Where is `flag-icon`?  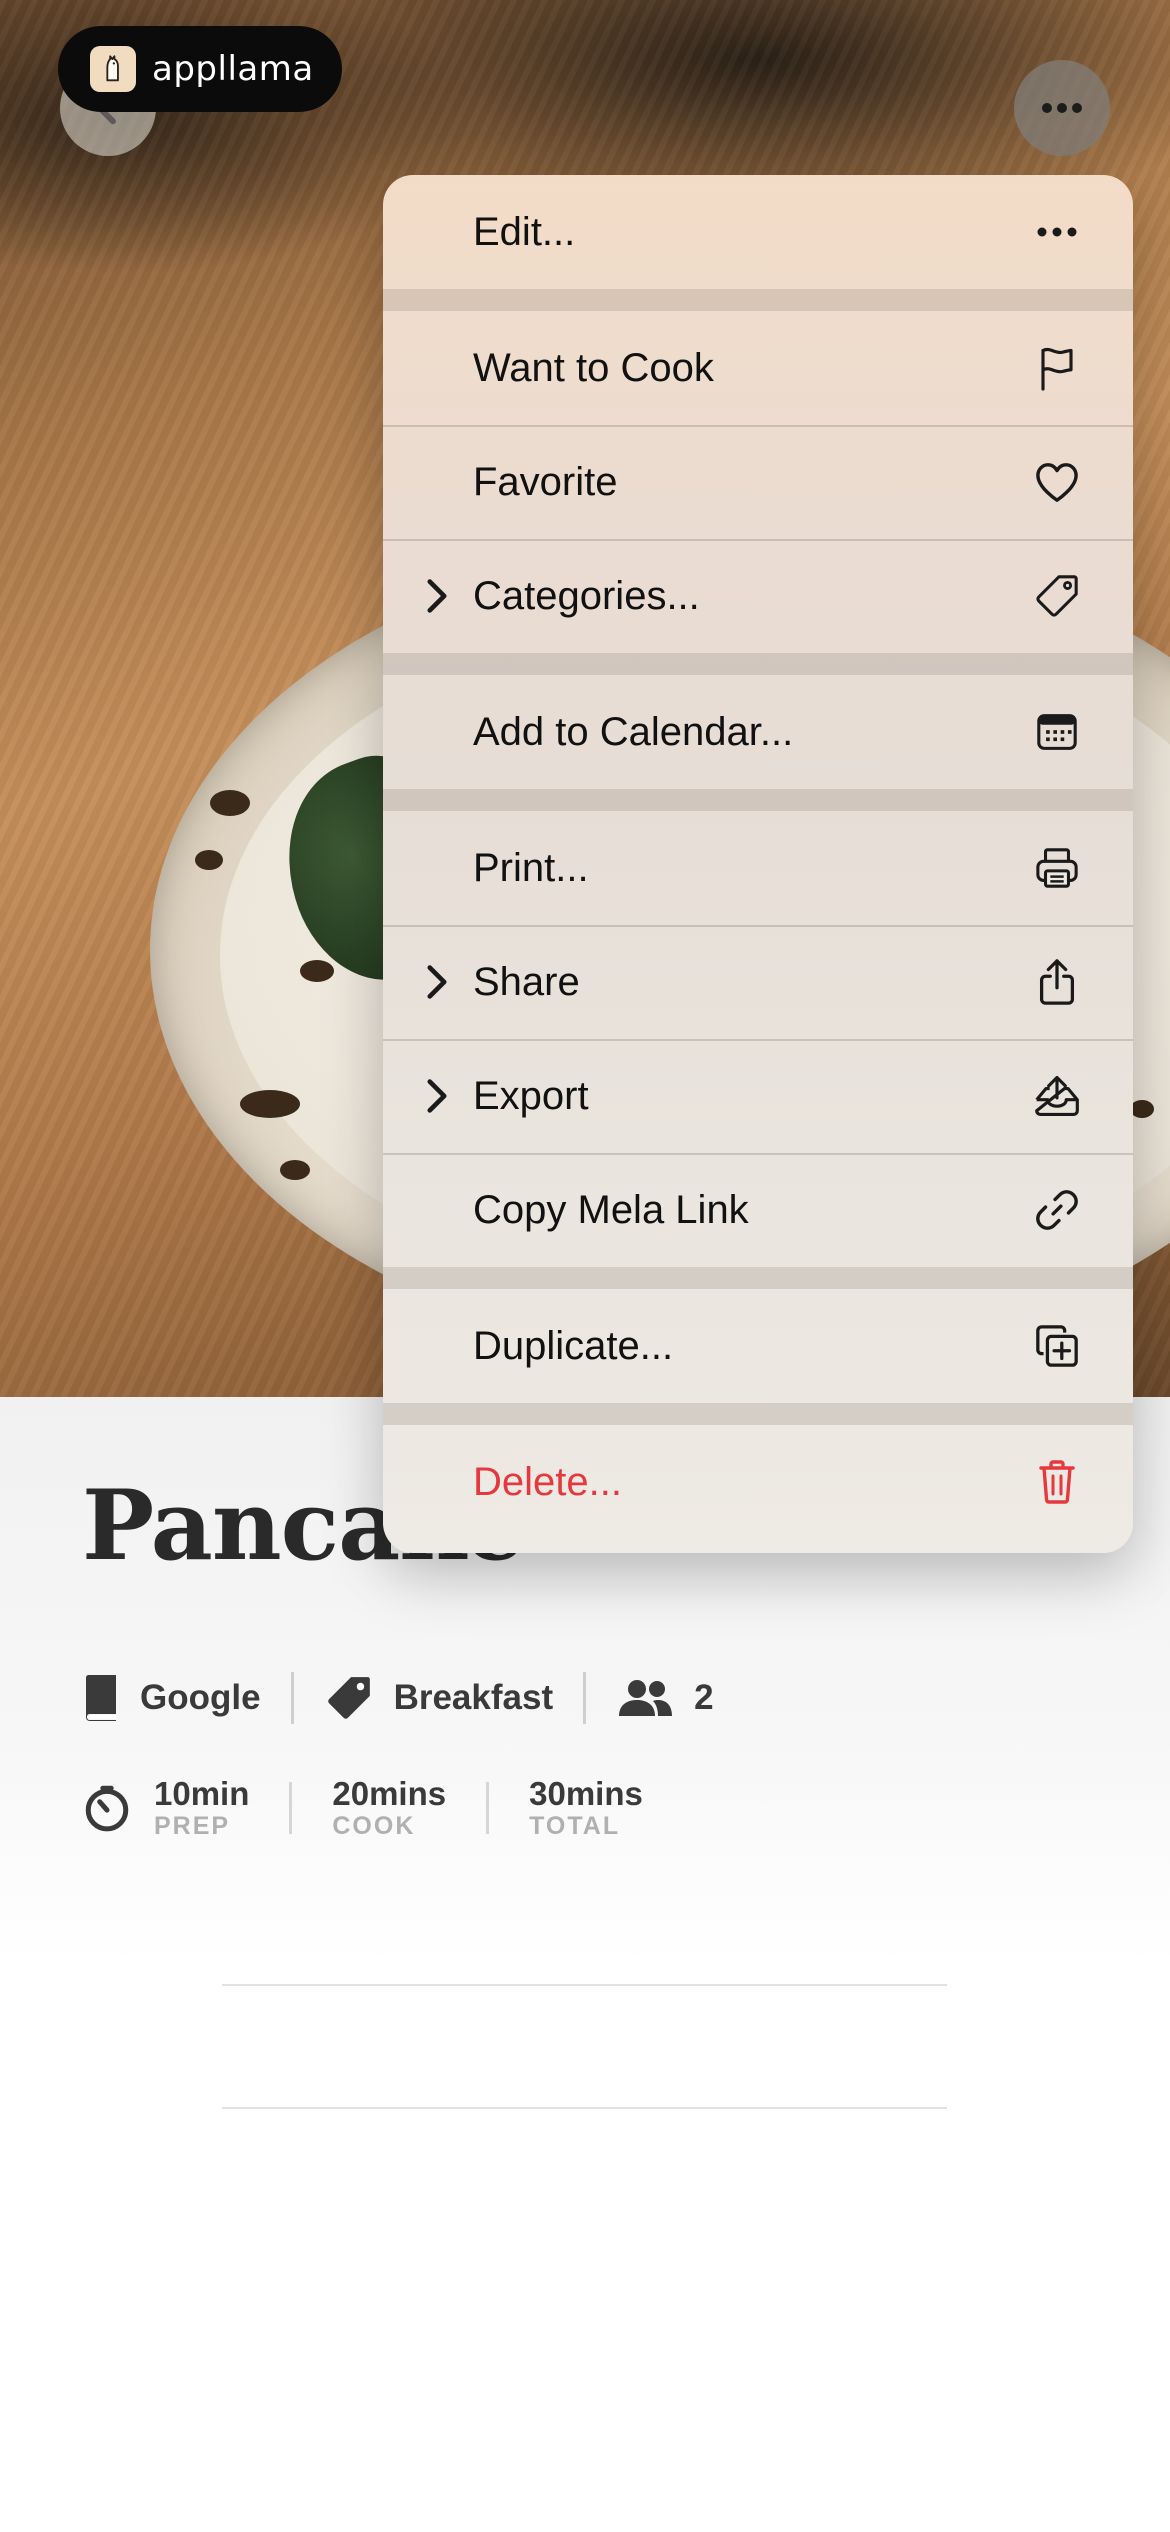
flag-icon is located at coordinates (1057, 368).